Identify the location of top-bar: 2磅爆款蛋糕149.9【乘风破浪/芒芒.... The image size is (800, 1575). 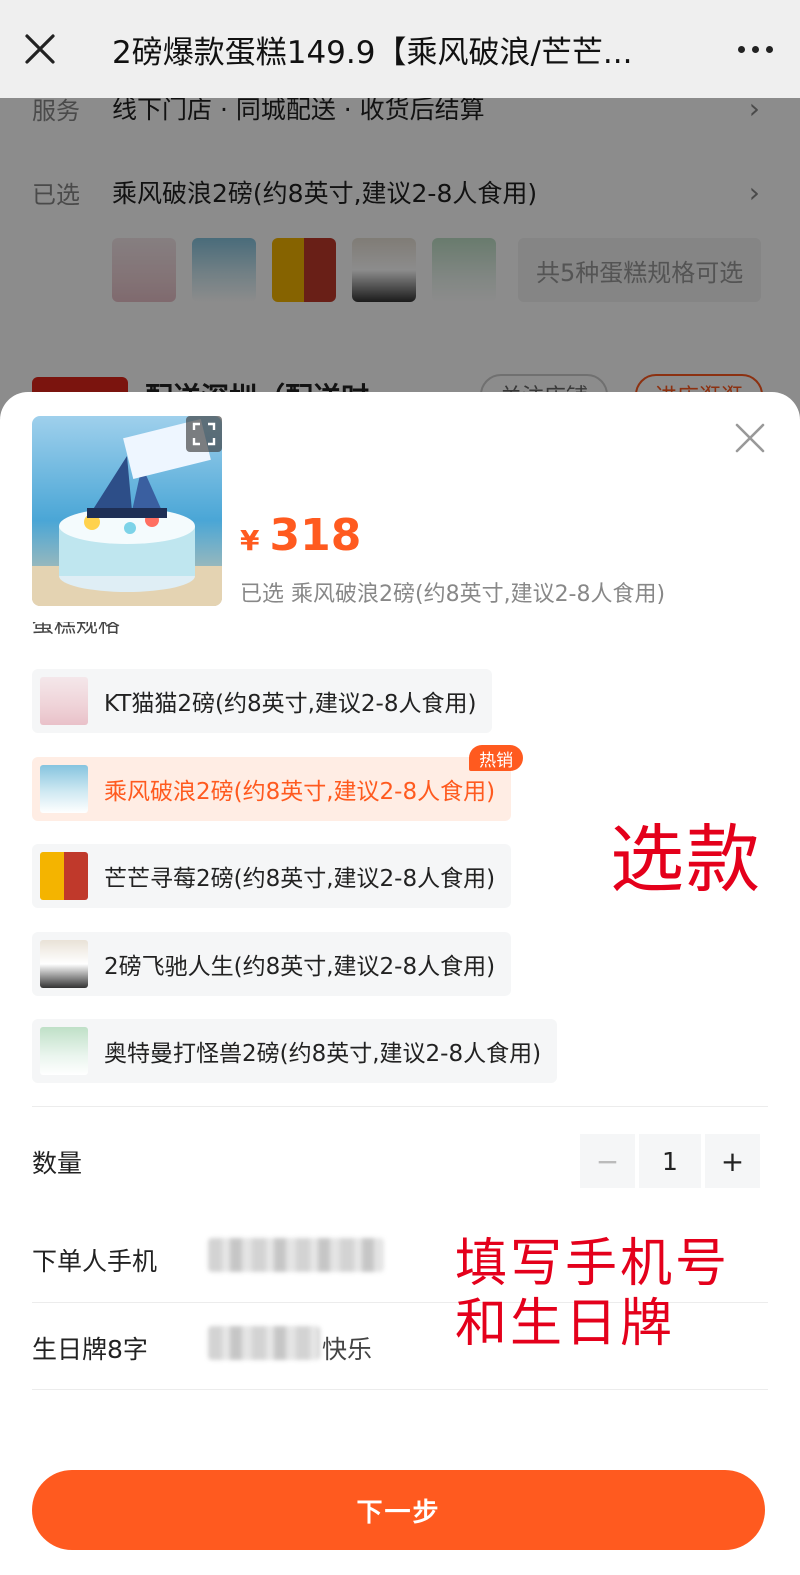
(400, 49).